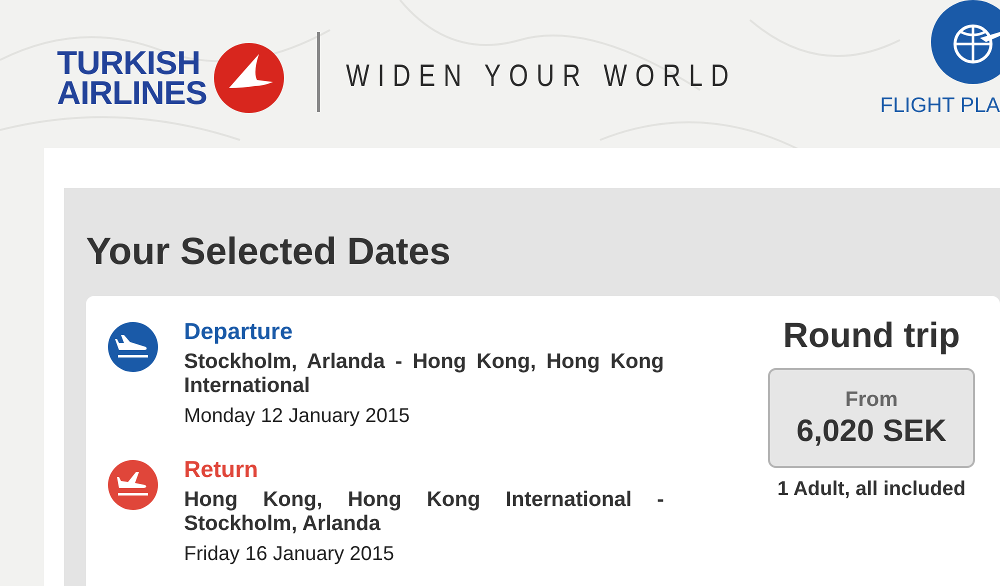 This screenshot has width=1000, height=586. What do you see at coordinates (940, 106) in the screenshot?
I see `nav-link: FLIGHT PLA` at bounding box center [940, 106].